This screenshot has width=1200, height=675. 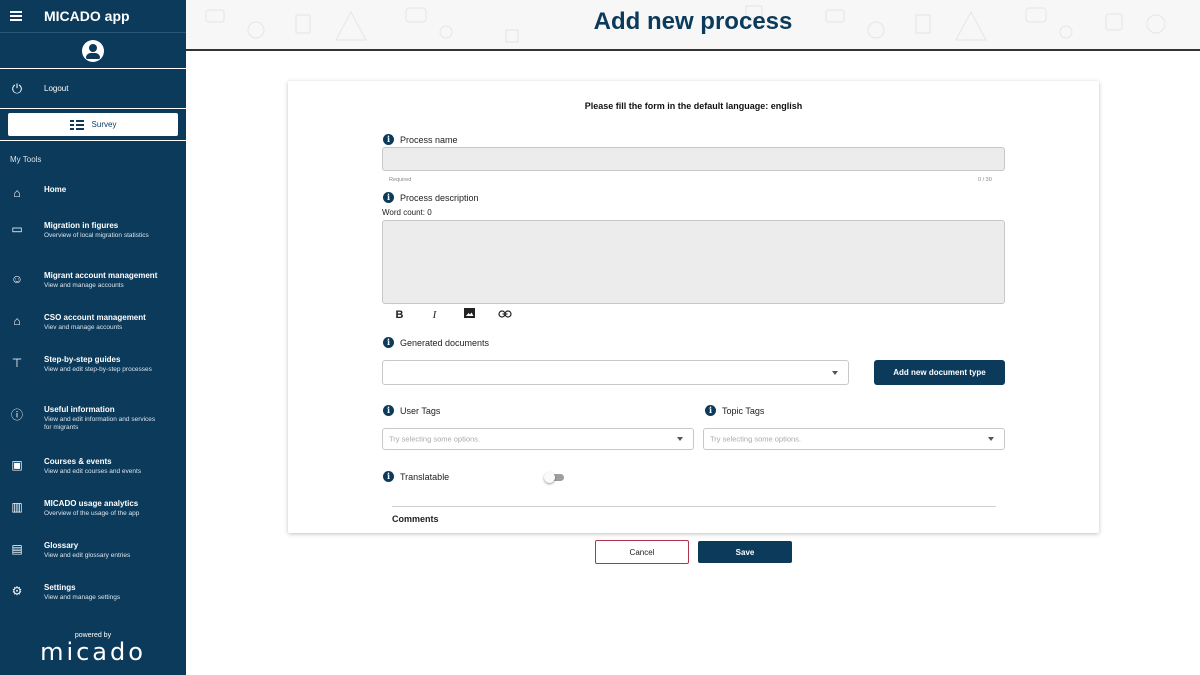 I want to click on info-icon: ⓘ, so click(x=16, y=415).